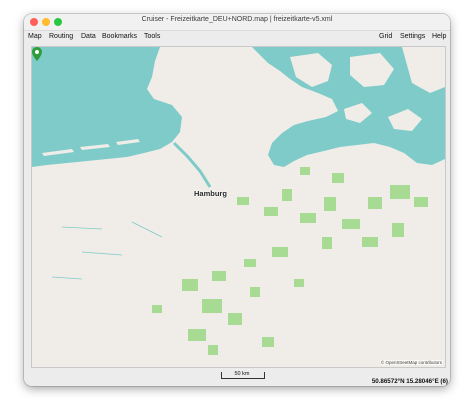  I want to click on menu-bookmarks: Bookmarks, so click(119, 36).